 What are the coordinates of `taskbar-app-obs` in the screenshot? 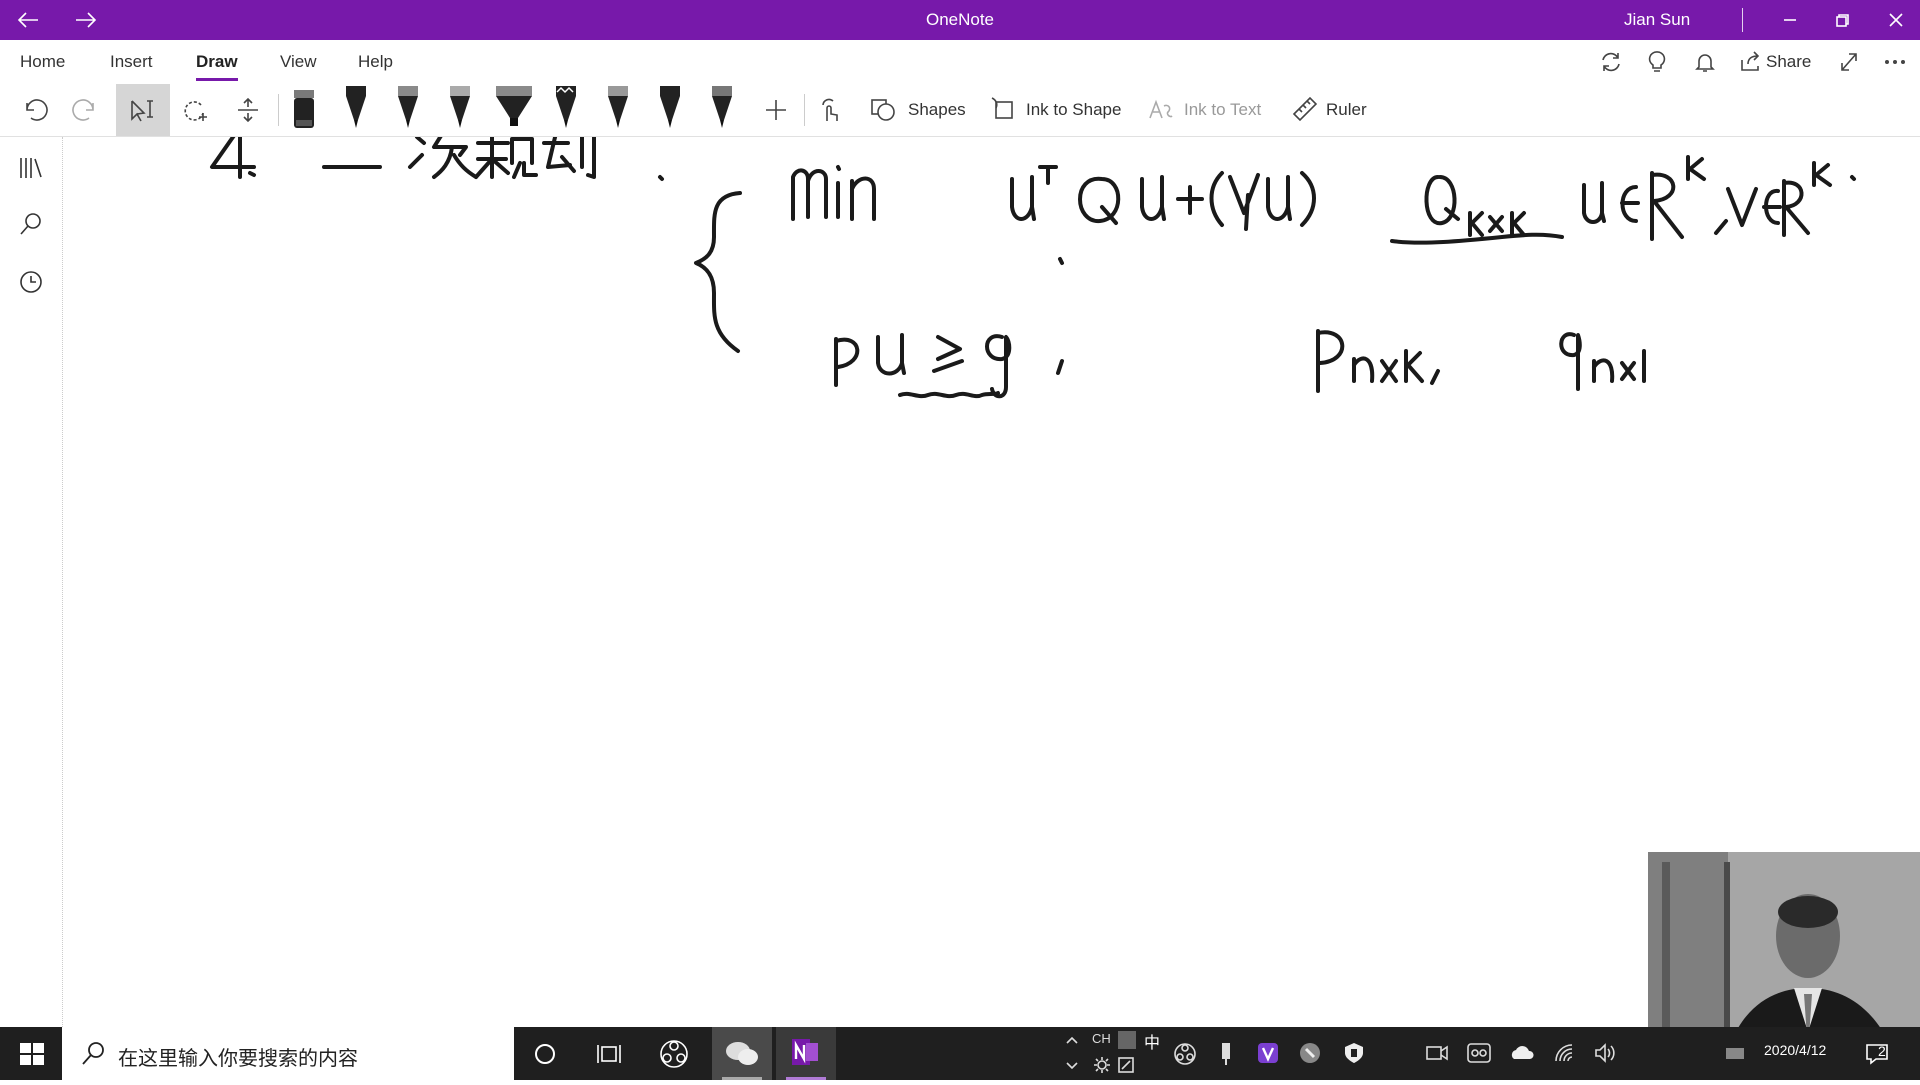 It's located at (674, 1054).